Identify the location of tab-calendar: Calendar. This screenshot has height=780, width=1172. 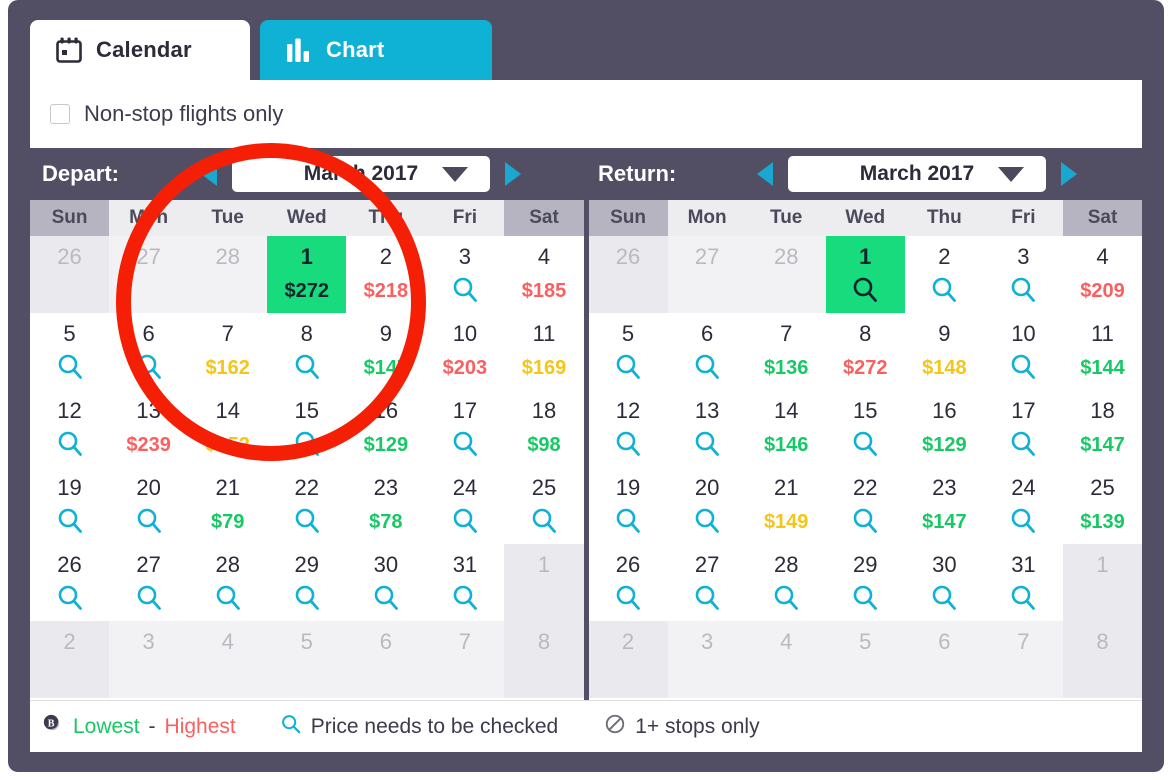
(140, 50).